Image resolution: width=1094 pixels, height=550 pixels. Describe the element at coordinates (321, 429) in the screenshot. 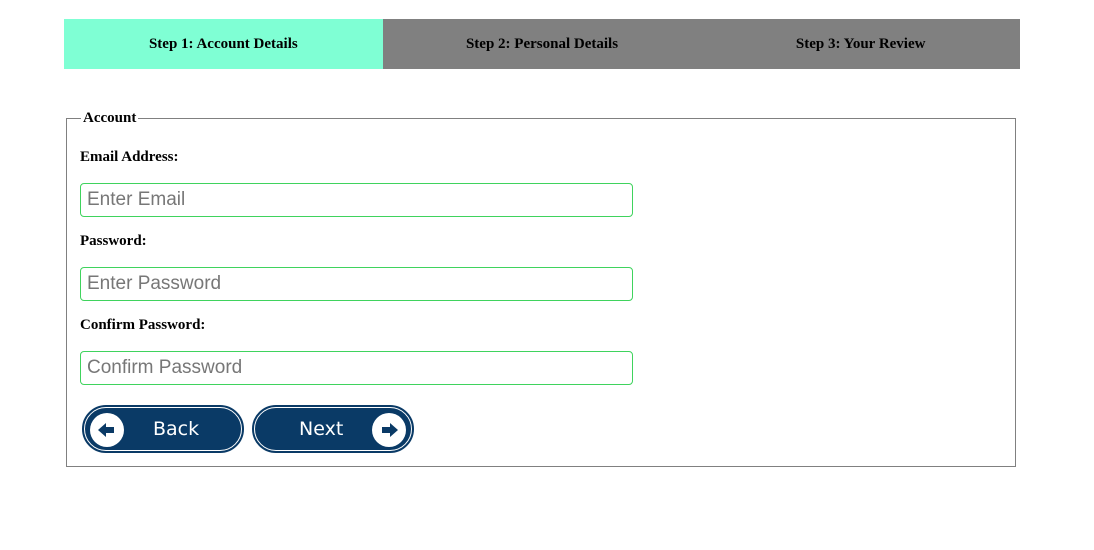

I see `next-button-label: Next` at that location.